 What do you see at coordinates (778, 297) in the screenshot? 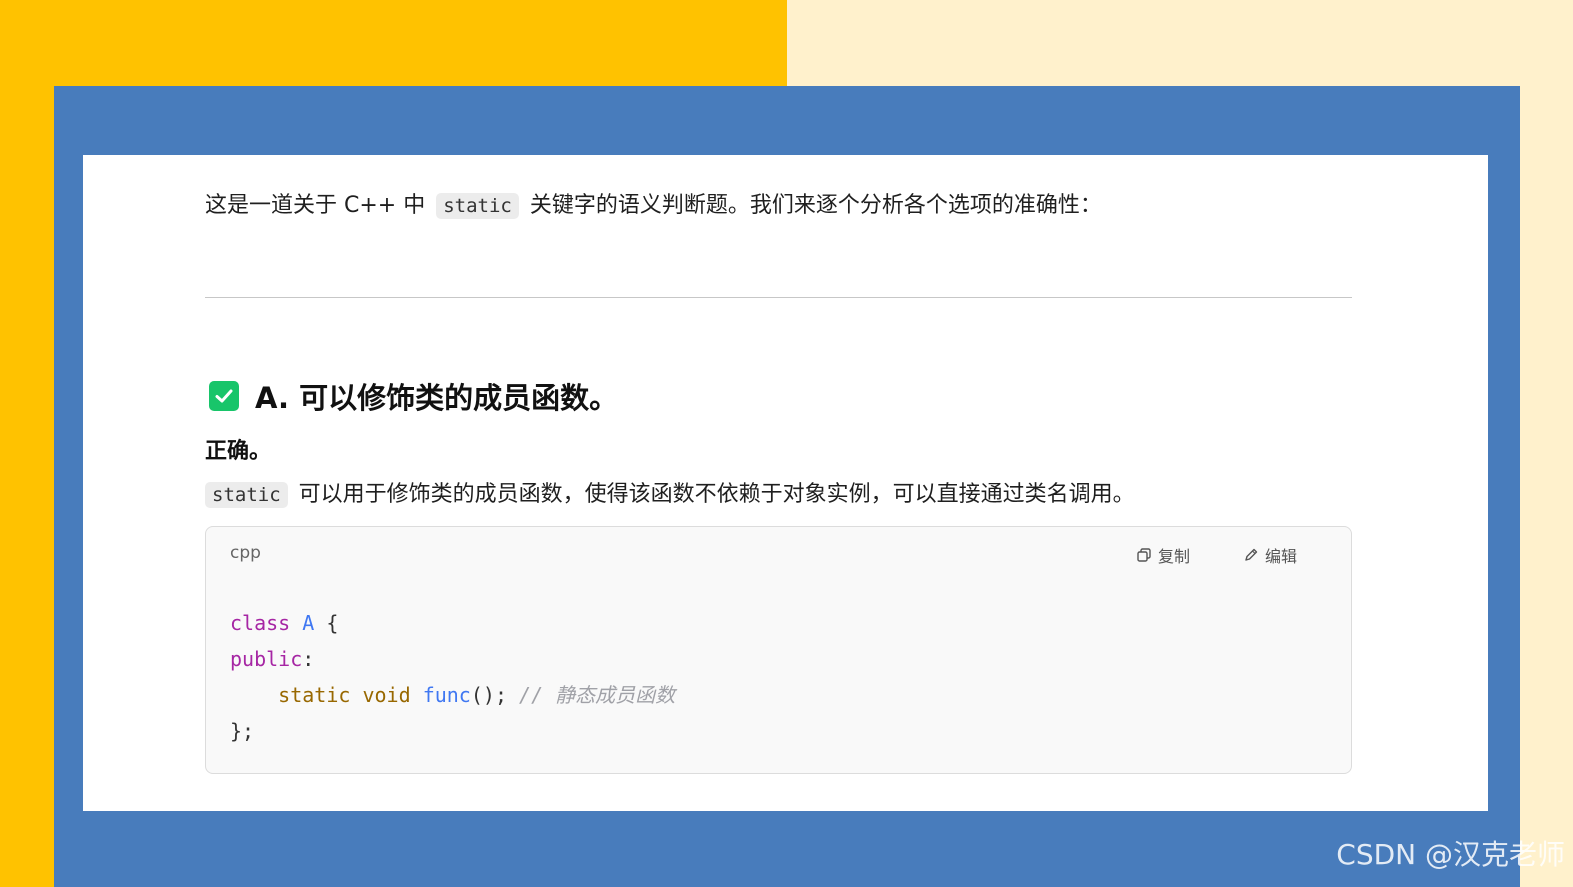
I see `divider` at bounding box center [778, 297].